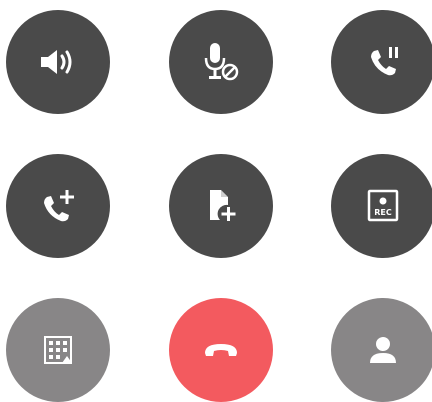 The height and width of the screenshot is (402, 432). I want to click on record-button: REC, so click(381, 206).